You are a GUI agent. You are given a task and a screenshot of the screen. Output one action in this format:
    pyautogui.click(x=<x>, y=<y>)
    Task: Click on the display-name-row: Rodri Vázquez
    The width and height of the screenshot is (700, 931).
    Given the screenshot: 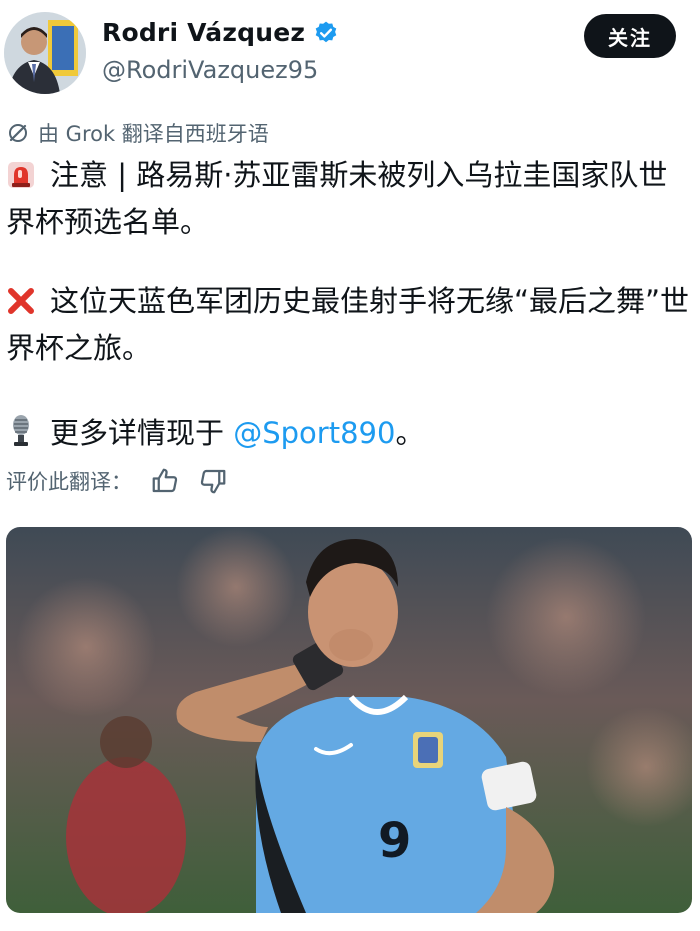 What is the action you would take?
    pyautogui.click(x=220, y=32)
    